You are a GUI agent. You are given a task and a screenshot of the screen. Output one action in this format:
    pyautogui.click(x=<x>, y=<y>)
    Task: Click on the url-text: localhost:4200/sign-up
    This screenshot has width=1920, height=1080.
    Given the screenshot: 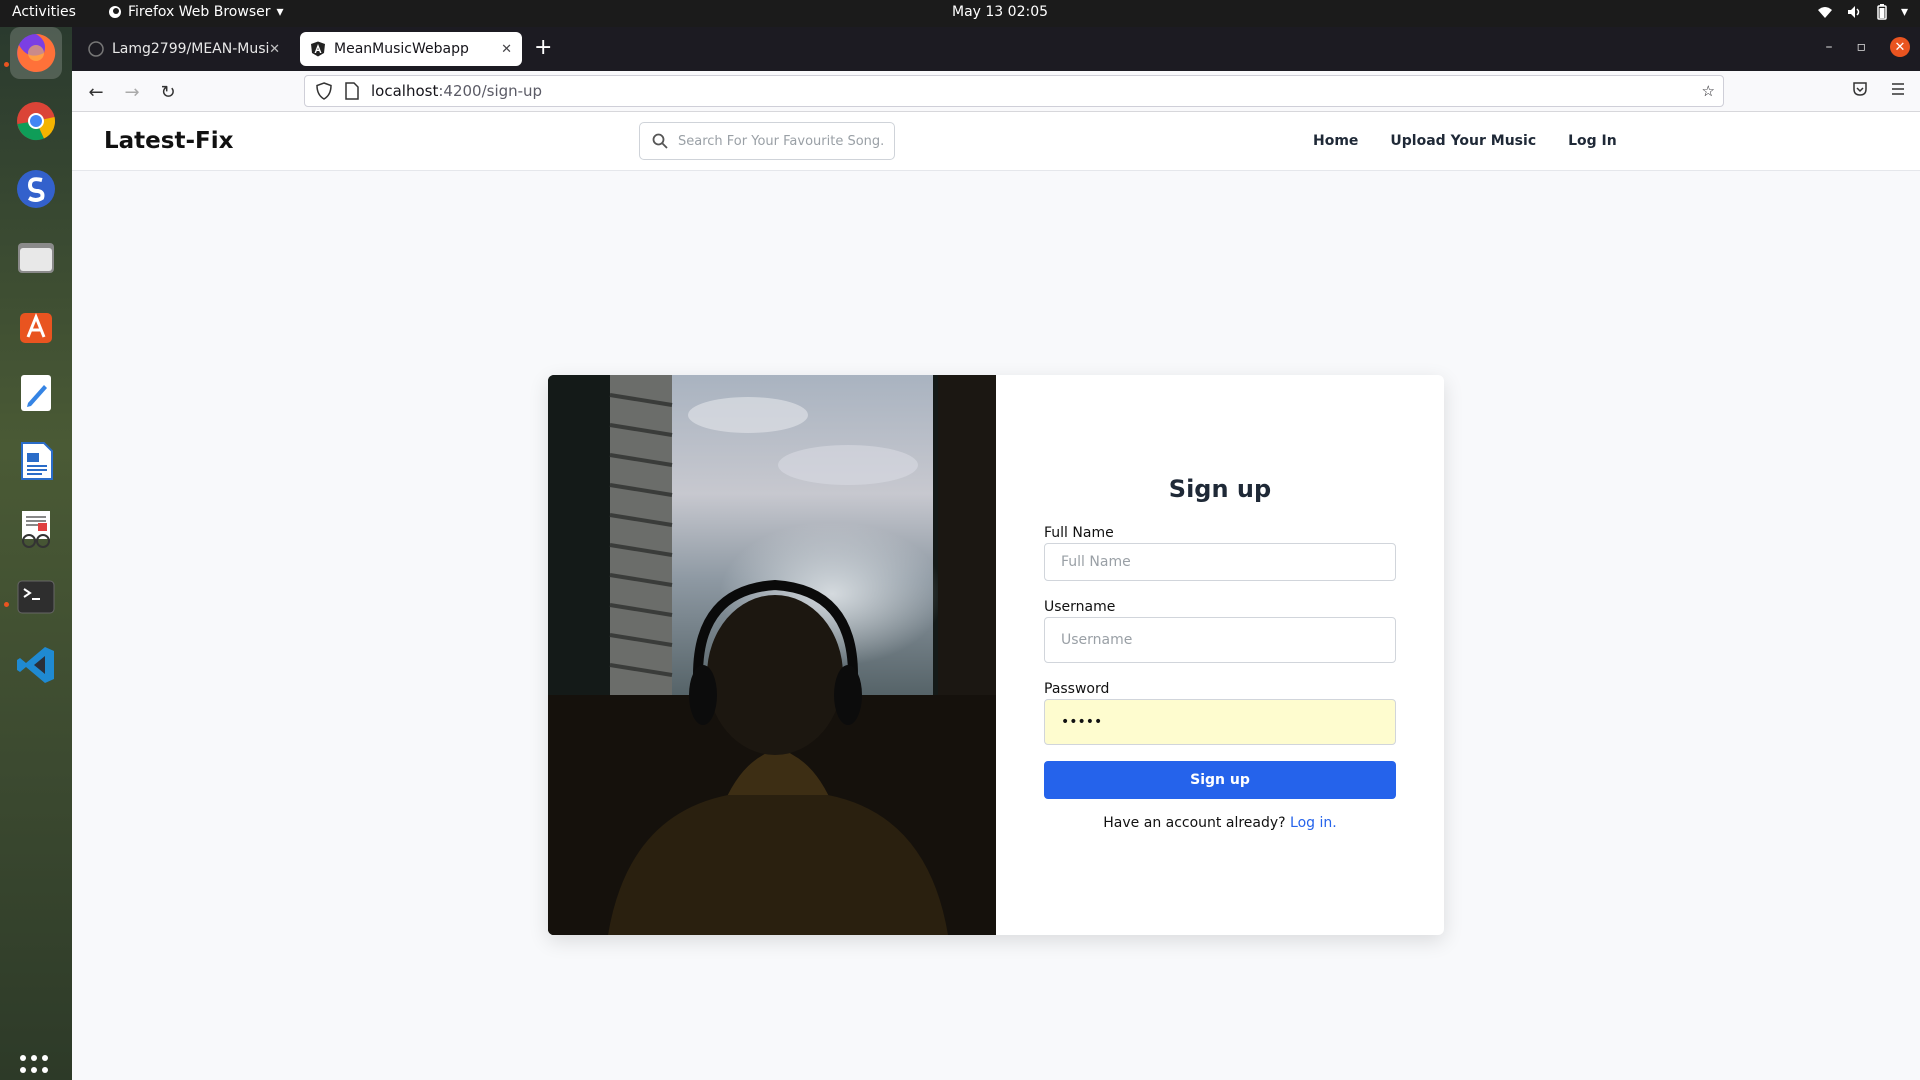 What is the action you would take?
    pyautogui.click(x=456, y=91)
    